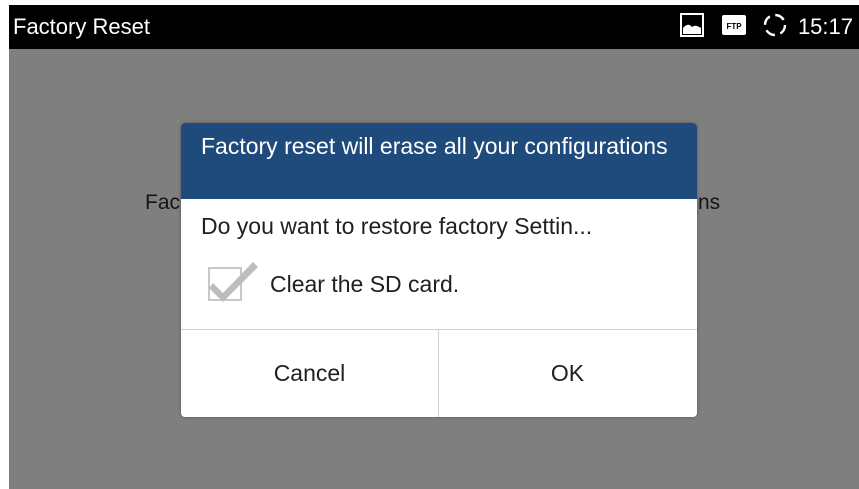 This screenshot has height=489, width=859. I want to click on image-icon, so click(691, 27).